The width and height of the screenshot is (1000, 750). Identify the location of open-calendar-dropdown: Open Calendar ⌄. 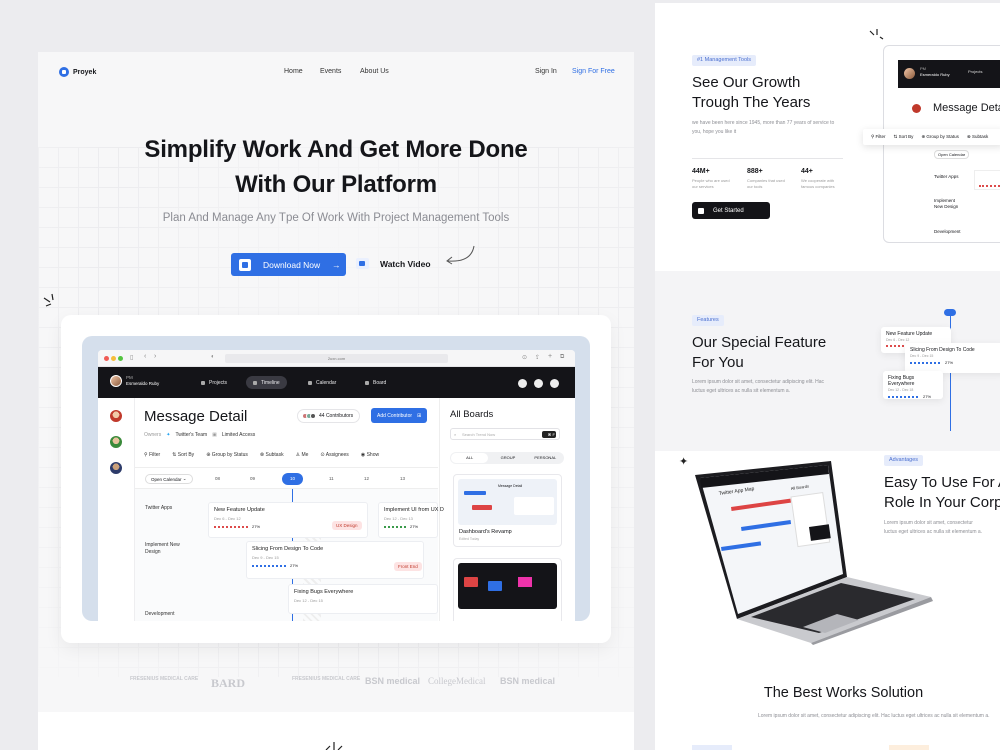
(169, 479).